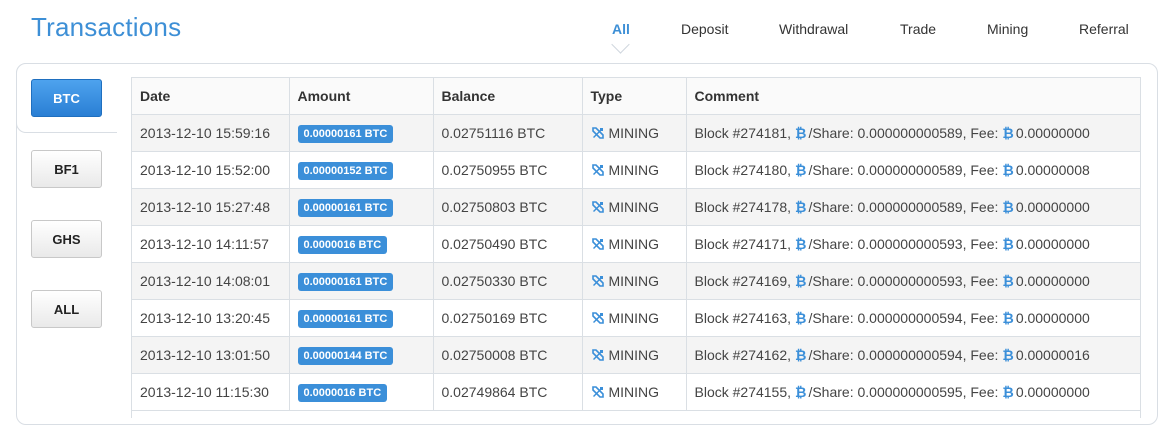  I want to click on amount-badge: 0.00000152 BTC, so click(345, 170).